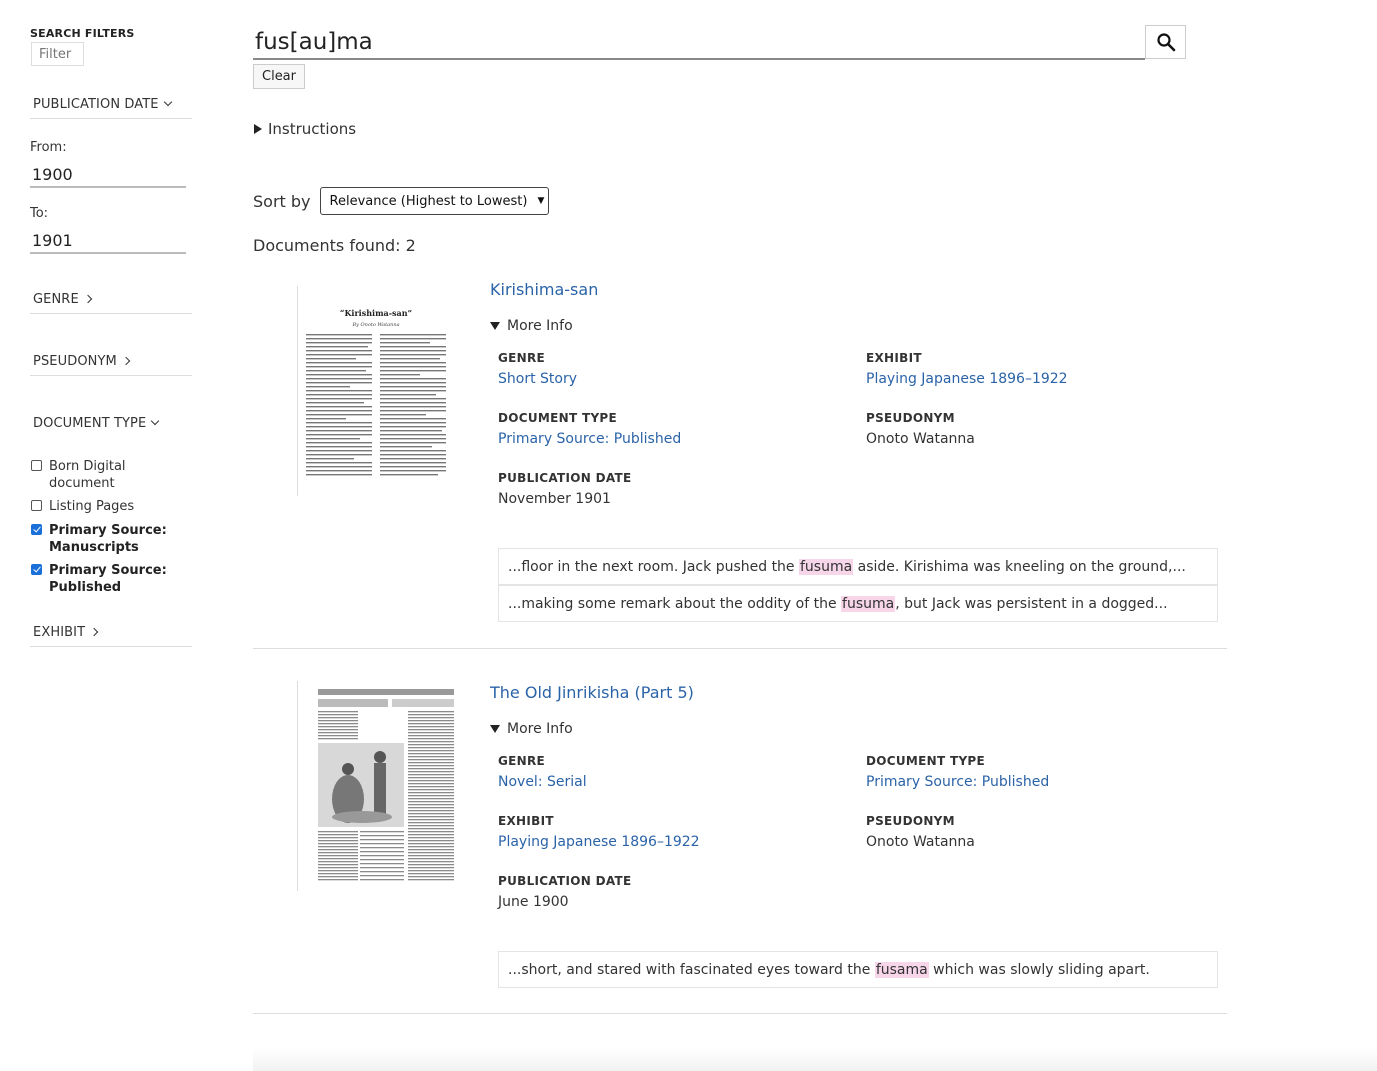 The height and width of the screenshot is (1071, 1377). I want to click on field-document-type: DOCUMENT TYPE Primary Source: Published, so click(957, 772).